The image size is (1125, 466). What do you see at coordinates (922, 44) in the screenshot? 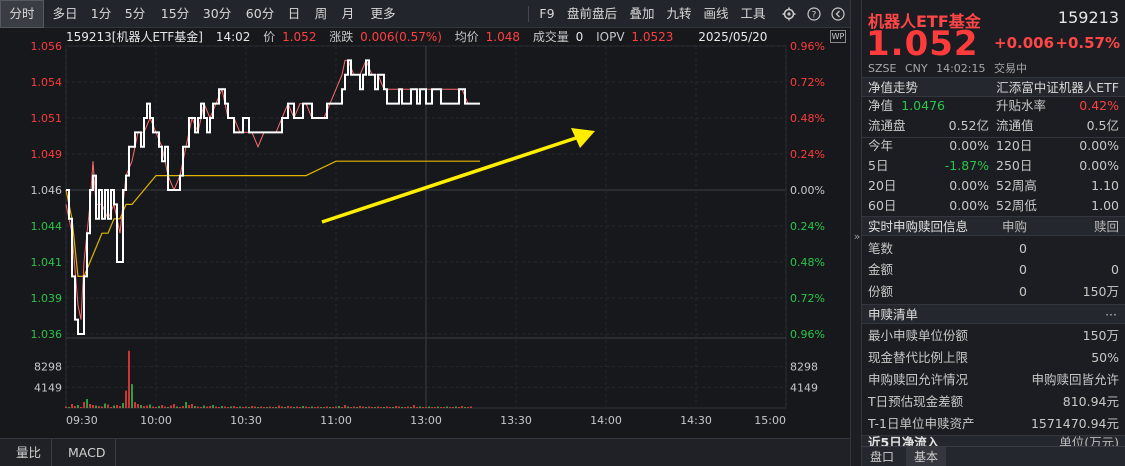
I see `panel-last-price: 1.052` at bounding box center [922, 44].